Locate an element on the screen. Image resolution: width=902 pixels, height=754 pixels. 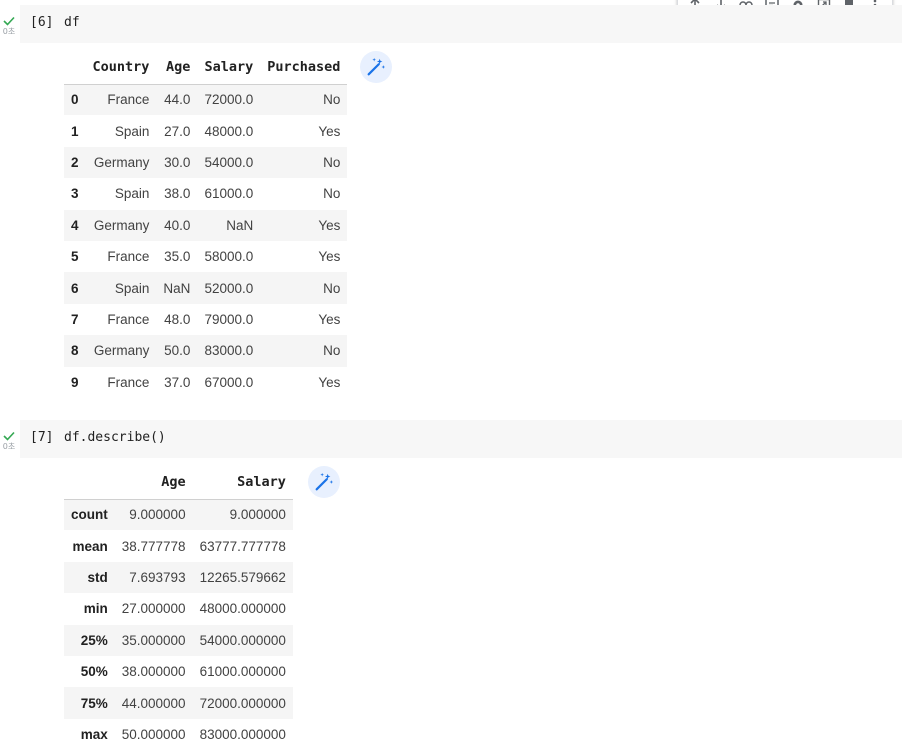
table-row: min 27.000000 48000.000000 is located at coordinates (178, 608).